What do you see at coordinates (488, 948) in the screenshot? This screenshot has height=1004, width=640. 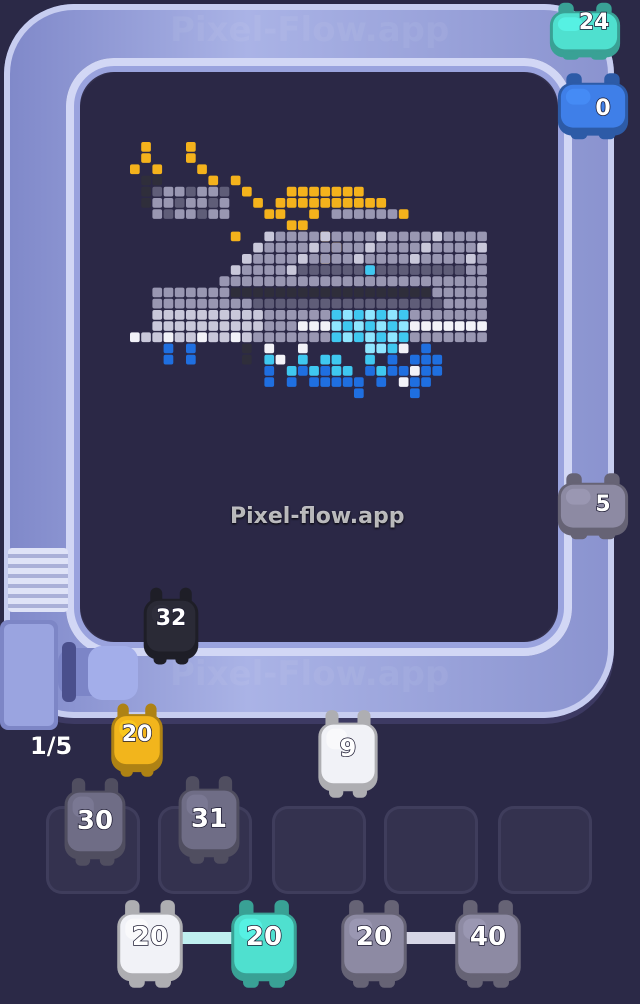 I see `linked-pig-4: 40` at bounding box center [488, 948].